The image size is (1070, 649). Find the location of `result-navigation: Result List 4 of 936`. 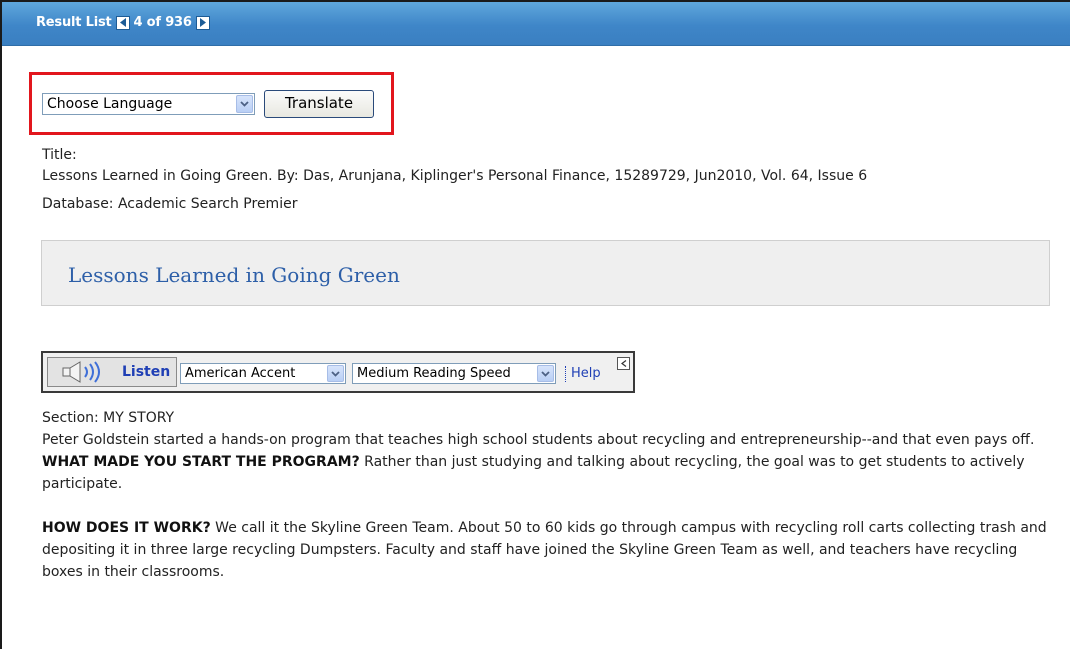

result-navigation: Result List 4 of 936 is located at coordinates (125, 22).